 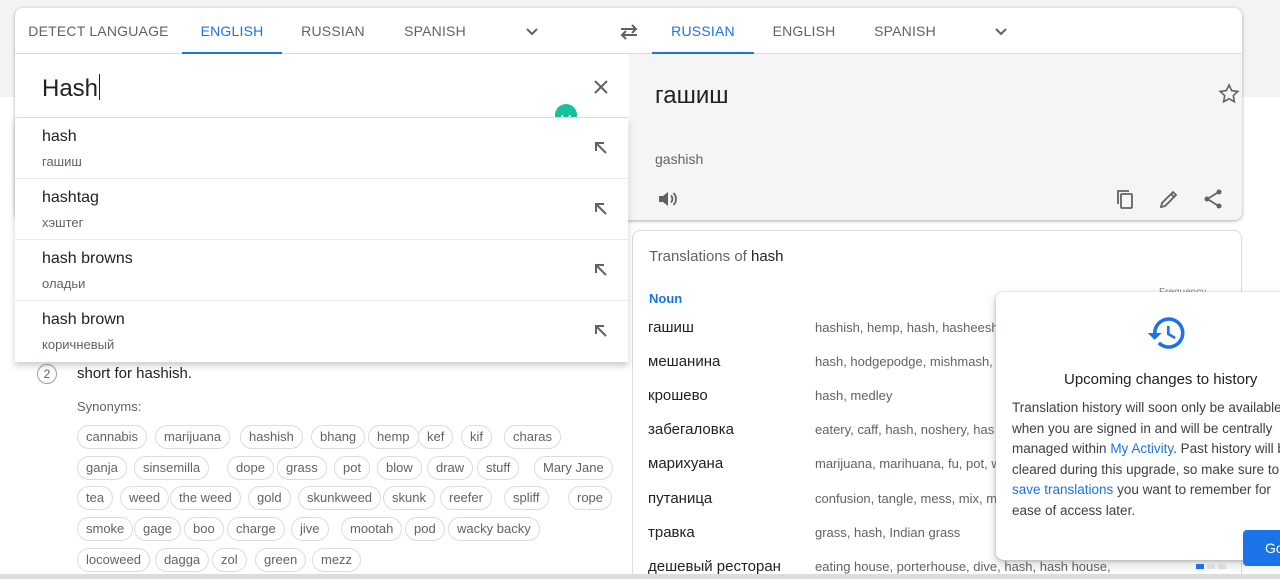 I want to click on synonym-chip: charas, so click(x=533, y=437).